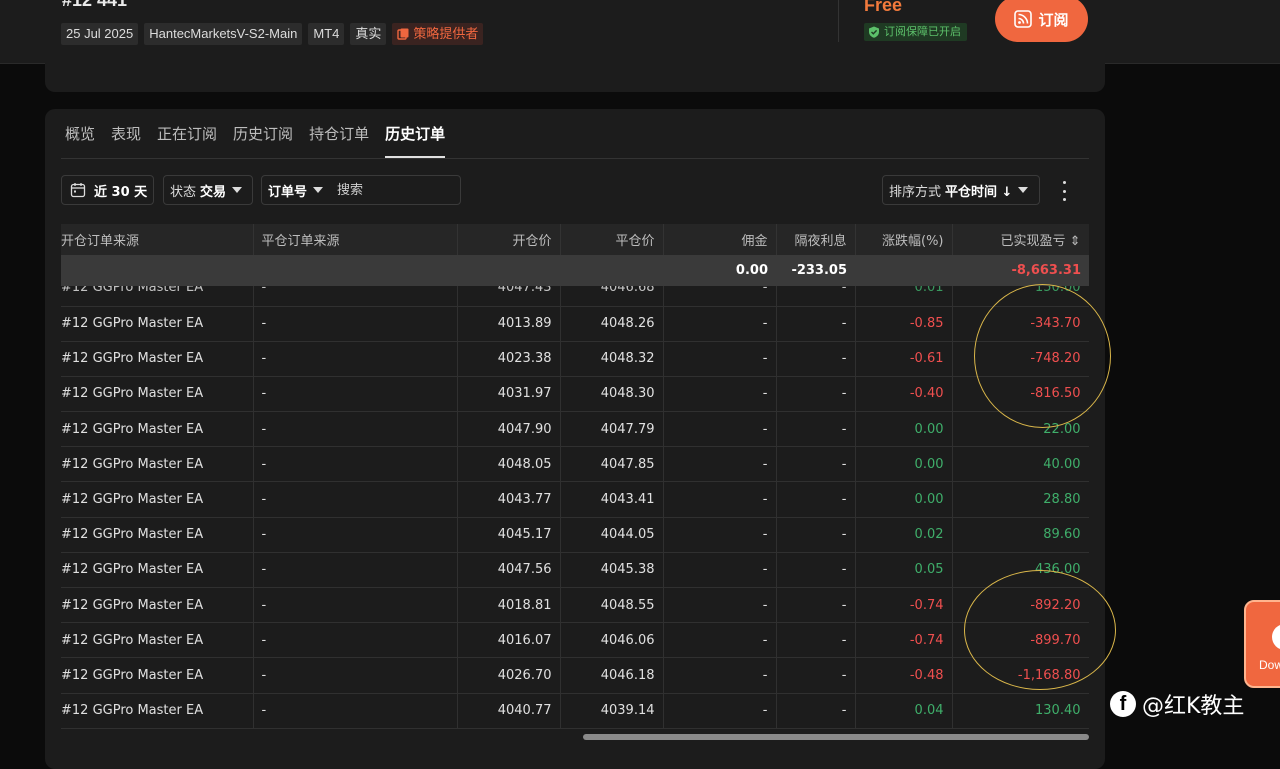 This screenshot has width=1280, height=769. Describe the element at coordinates (627, 291) in the screenshot. I see `cell-close-price-text: 4046.68` at that location.